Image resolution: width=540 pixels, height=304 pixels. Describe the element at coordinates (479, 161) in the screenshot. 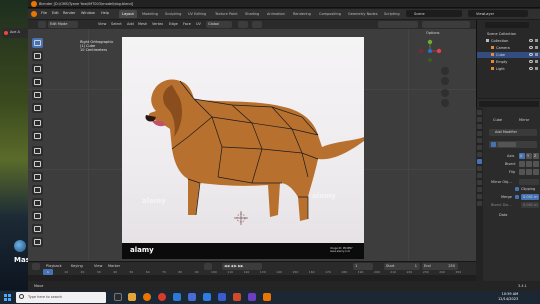

I see `modifier-tab-icon` at that location.